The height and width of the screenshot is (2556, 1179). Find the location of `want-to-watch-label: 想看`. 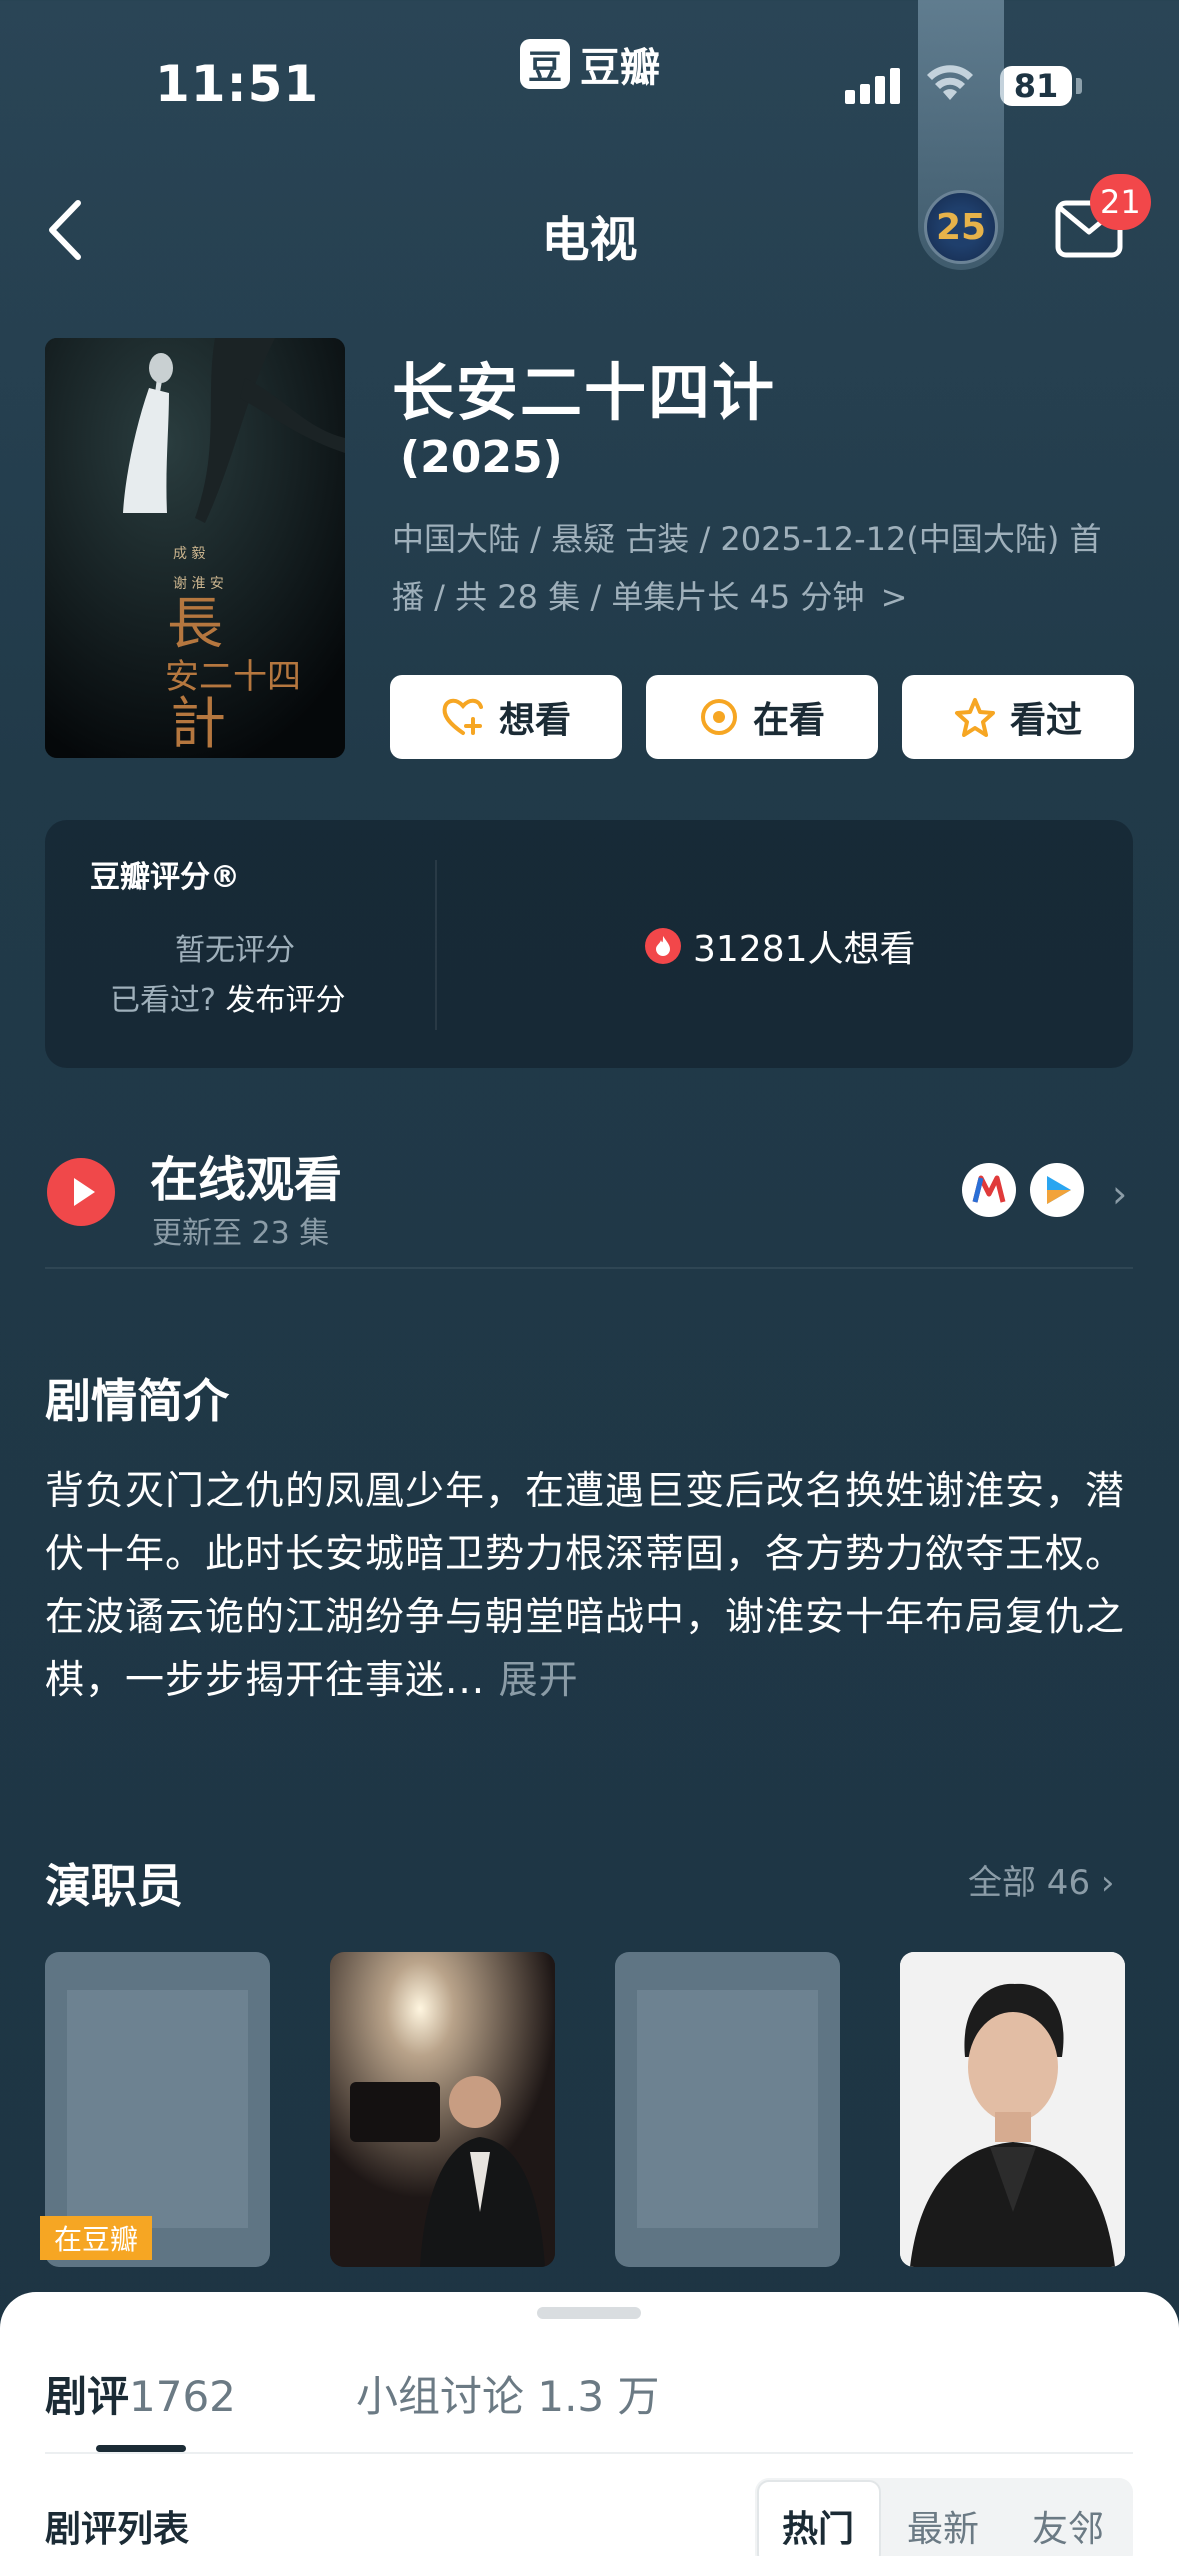

want-to-watch-label: 想看 is located at coordinates (534, 720).